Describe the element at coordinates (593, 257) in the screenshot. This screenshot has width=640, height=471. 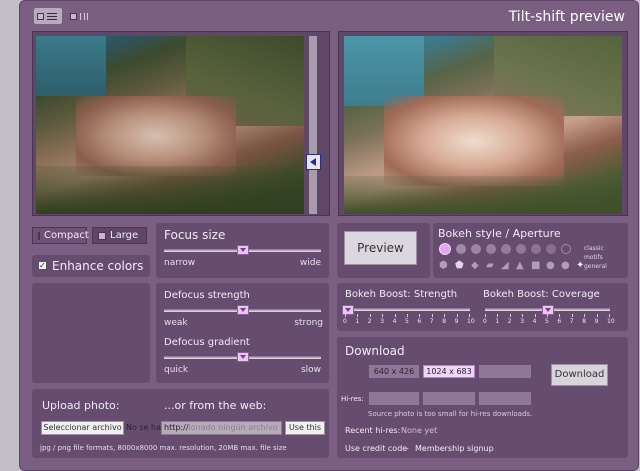
I see `legend-motifs: motifs` at that location.